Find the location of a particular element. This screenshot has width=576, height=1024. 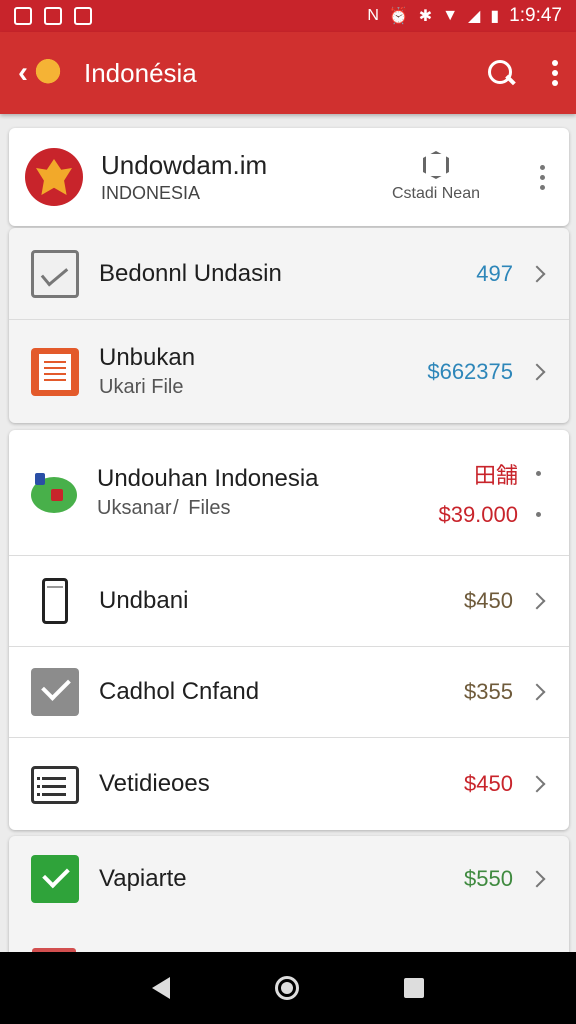

more-options-icon is located at coordinates (555, 73).